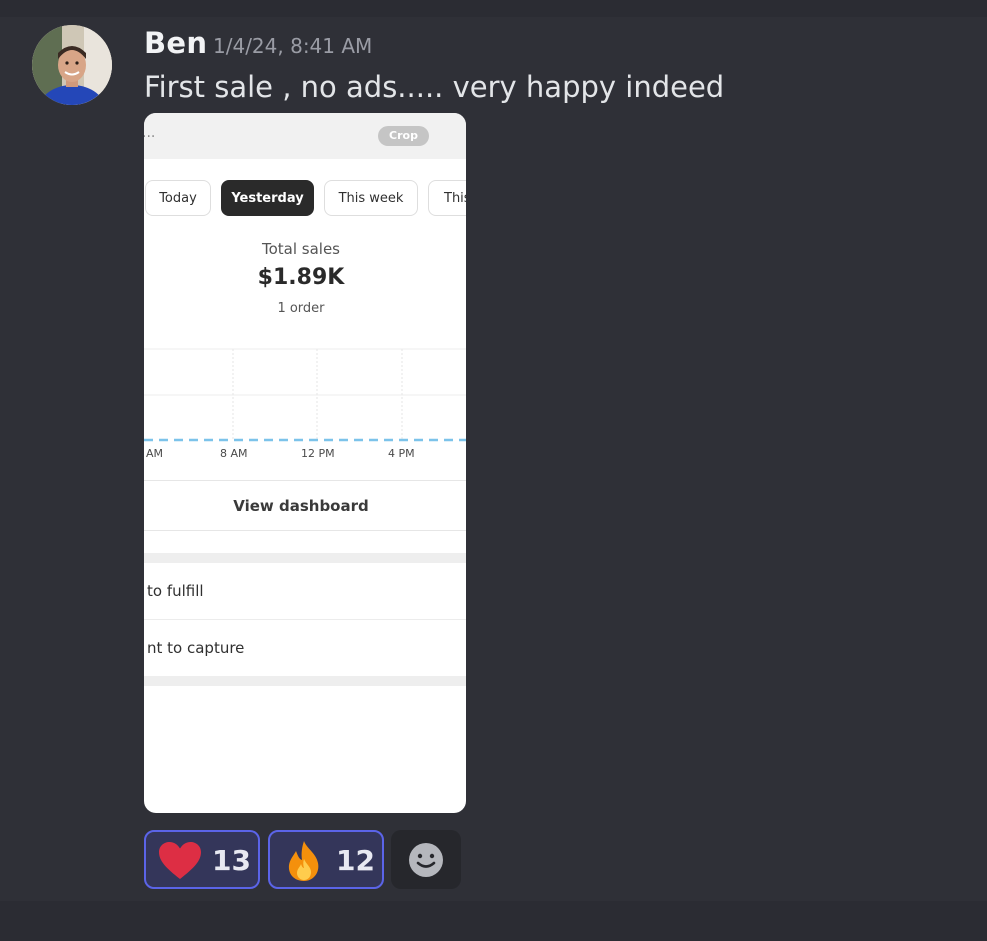 The width and height of the screenshot is (987, 941). What do you see at coordinates (493, 921) in the screenshot?
I see `bottom-strip` at bounding box center [493, 921].